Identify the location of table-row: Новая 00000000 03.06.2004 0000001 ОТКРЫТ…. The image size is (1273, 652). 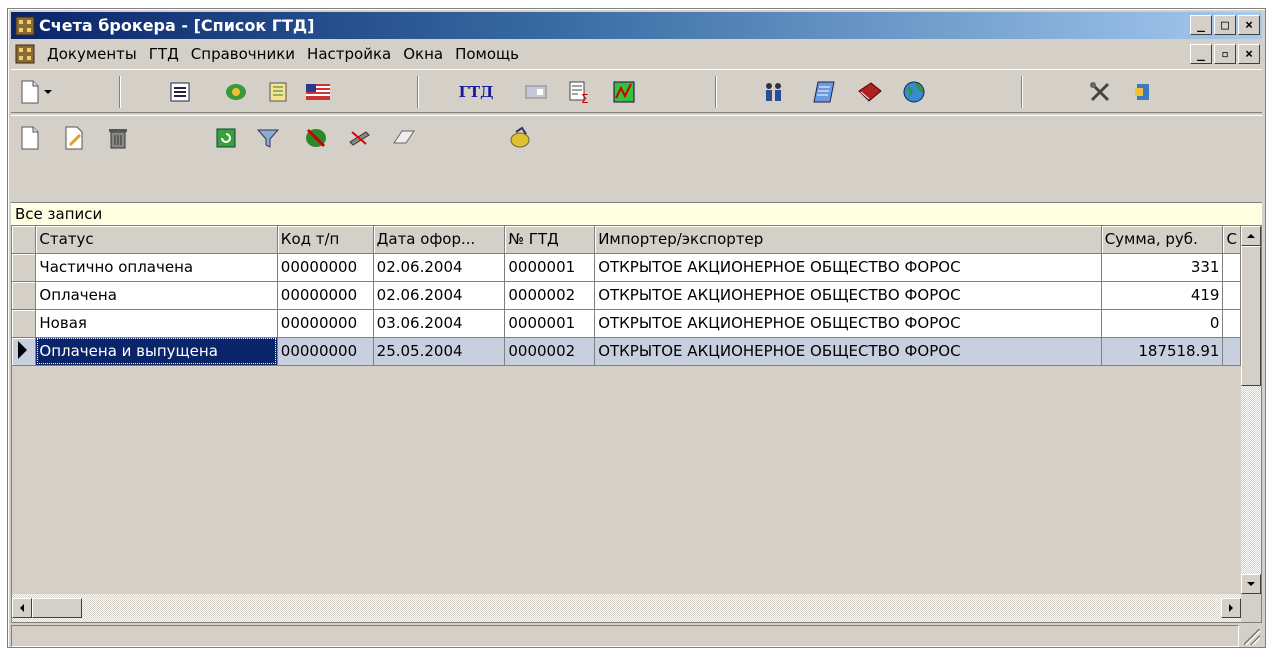
(626, 323).